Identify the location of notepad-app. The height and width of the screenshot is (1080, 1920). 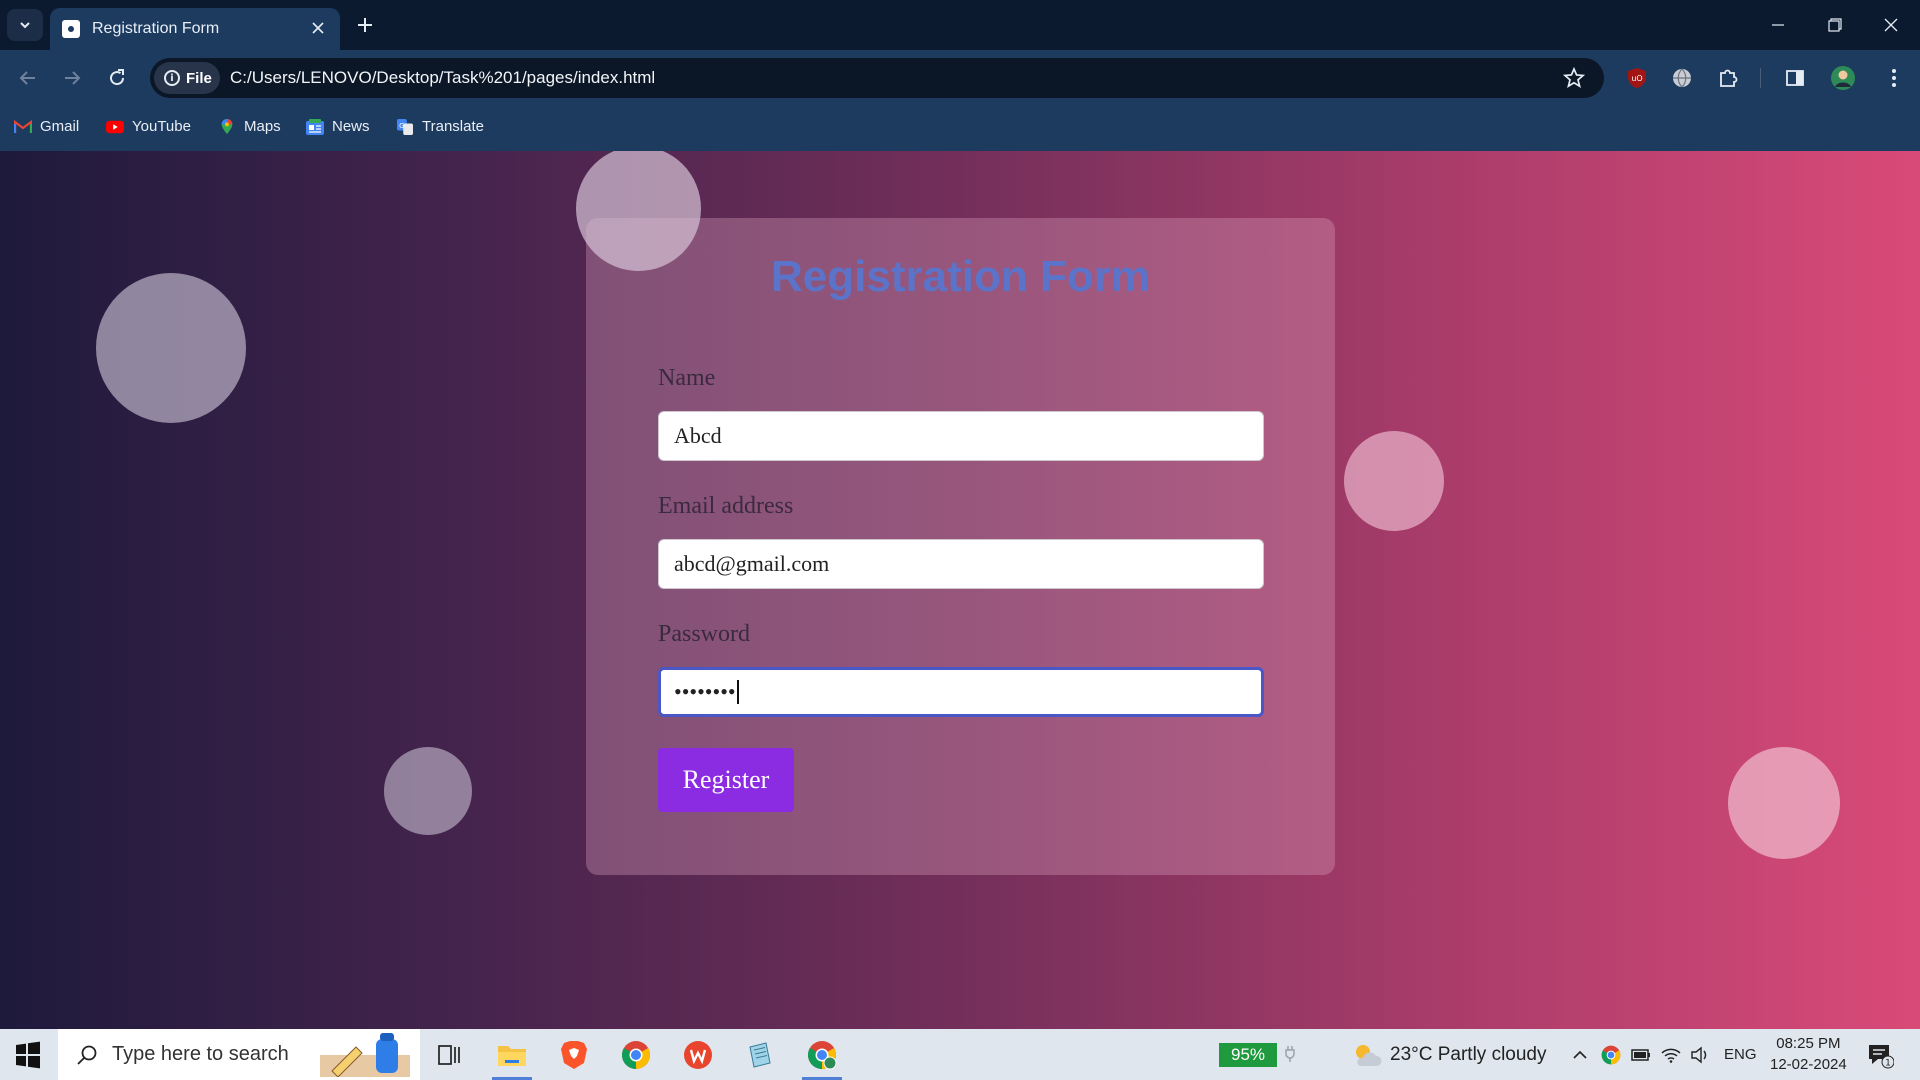
(760, 1055).